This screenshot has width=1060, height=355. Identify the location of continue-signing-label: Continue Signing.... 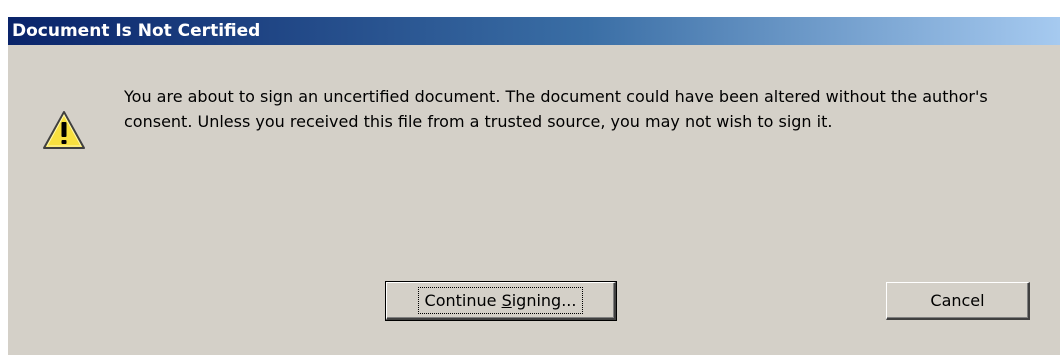
(500, 300).